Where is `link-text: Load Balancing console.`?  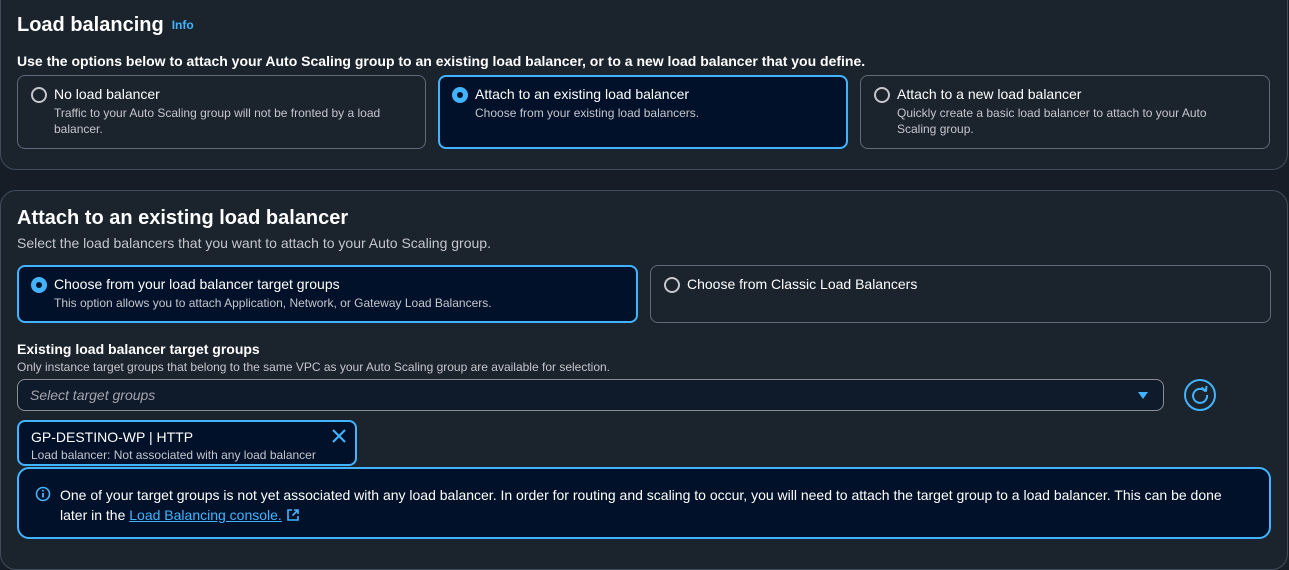 link-text: Load Balancing console. is located at coordinates (205, 515).